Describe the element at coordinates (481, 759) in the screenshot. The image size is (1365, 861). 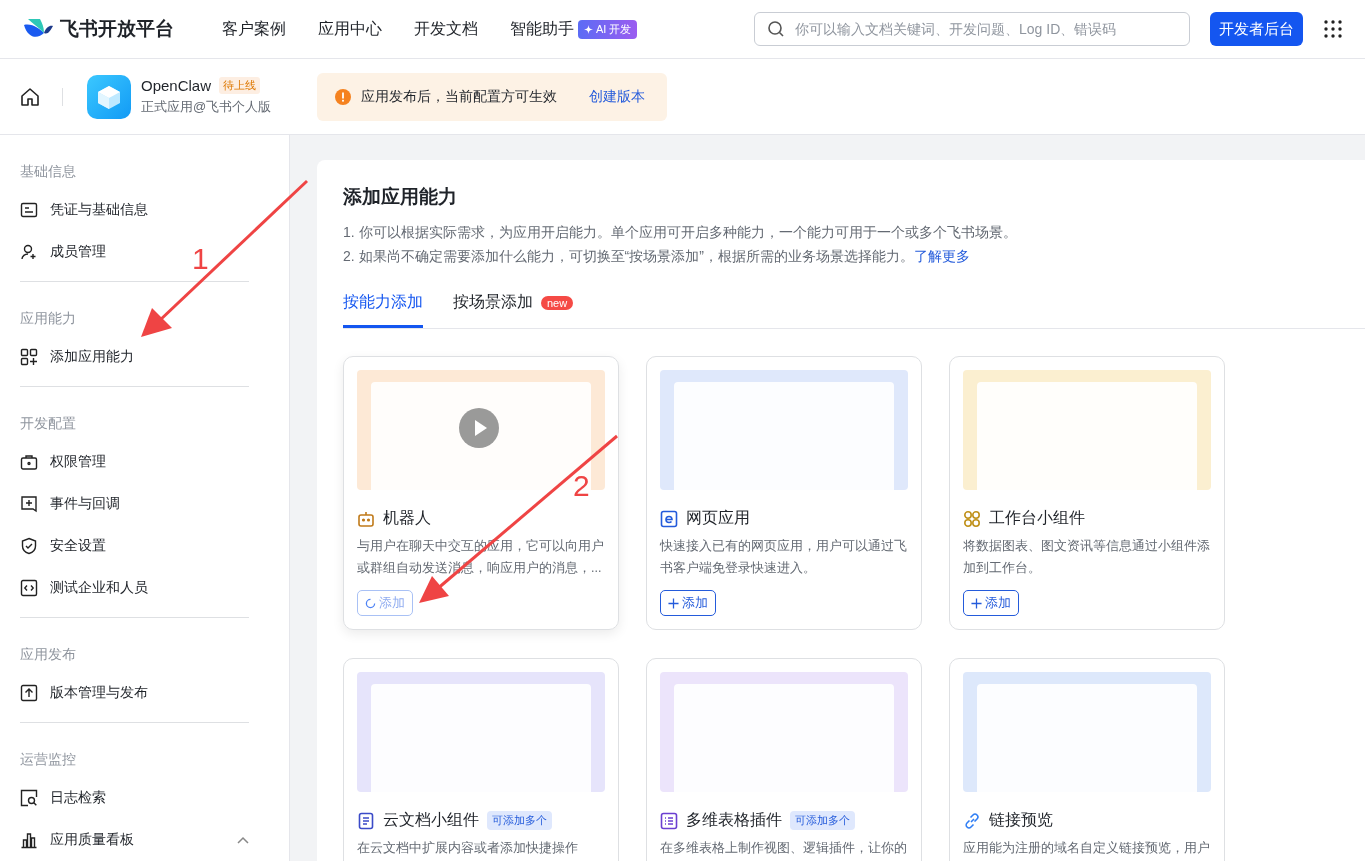
I see `capability-card: 云文档小组件 可添加多个 在云文档中扩展内容或者添加快捷操作` at that location.